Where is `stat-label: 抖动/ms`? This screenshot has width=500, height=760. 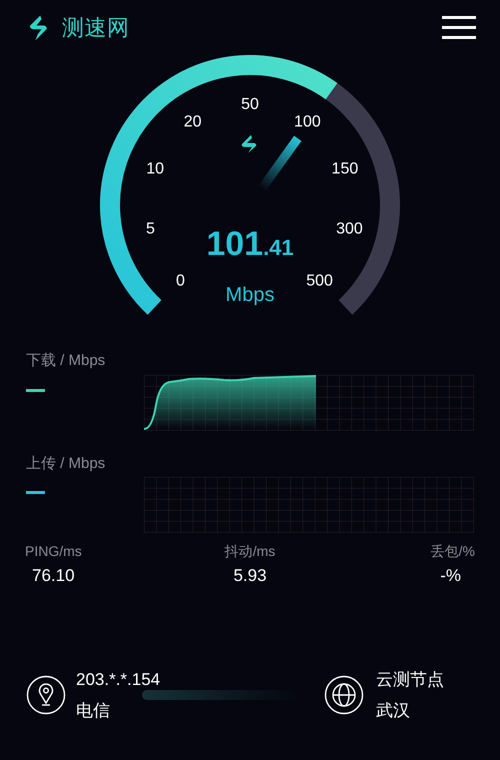 stat-label: 抖动/ms is located at coordinates (250, 551).